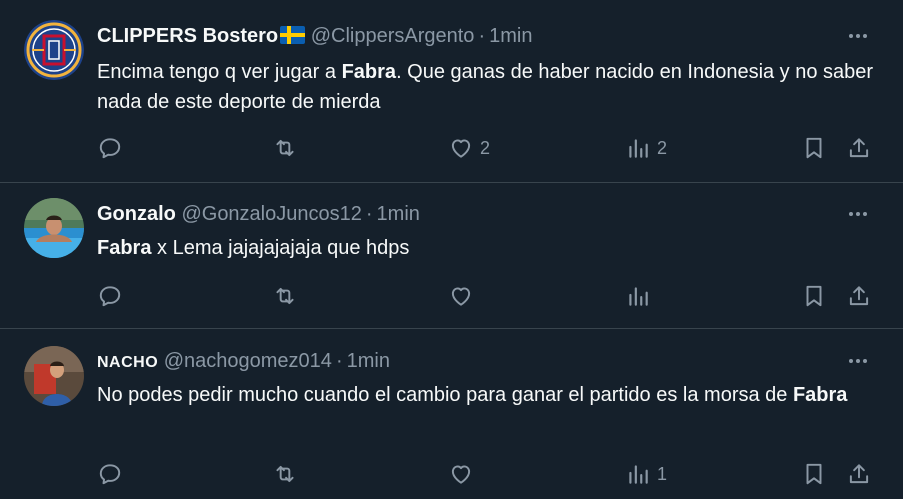 Image resolution: width=903 pixels, height=499 pixels. I want to click on action-bar: 2 2, so click(492, 148).